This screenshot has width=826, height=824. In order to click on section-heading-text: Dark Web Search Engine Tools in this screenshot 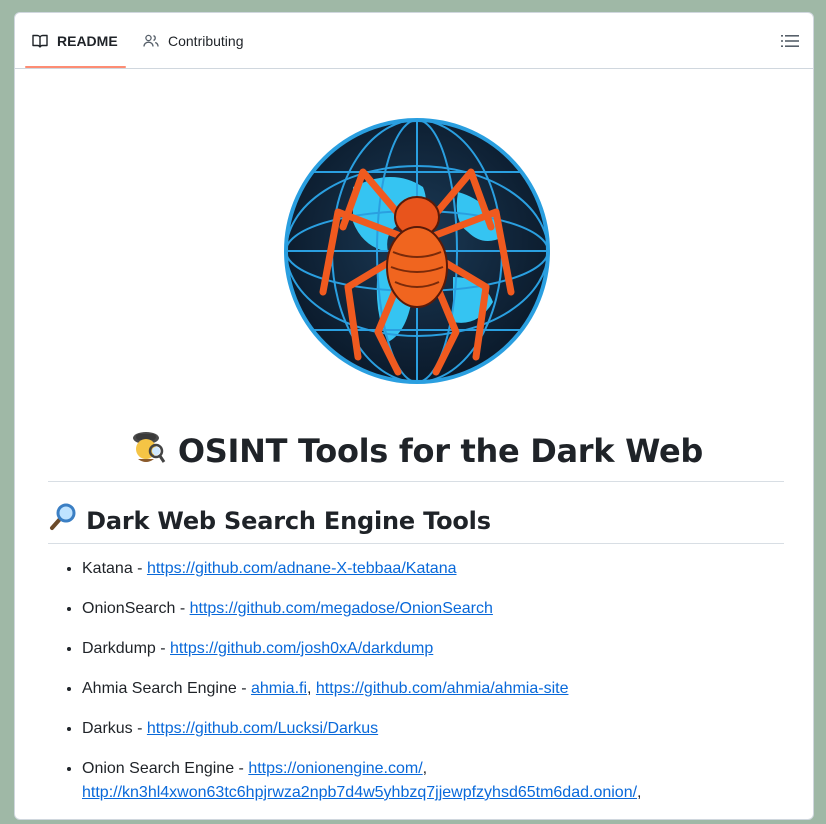, I will do `click(288, 521)`.